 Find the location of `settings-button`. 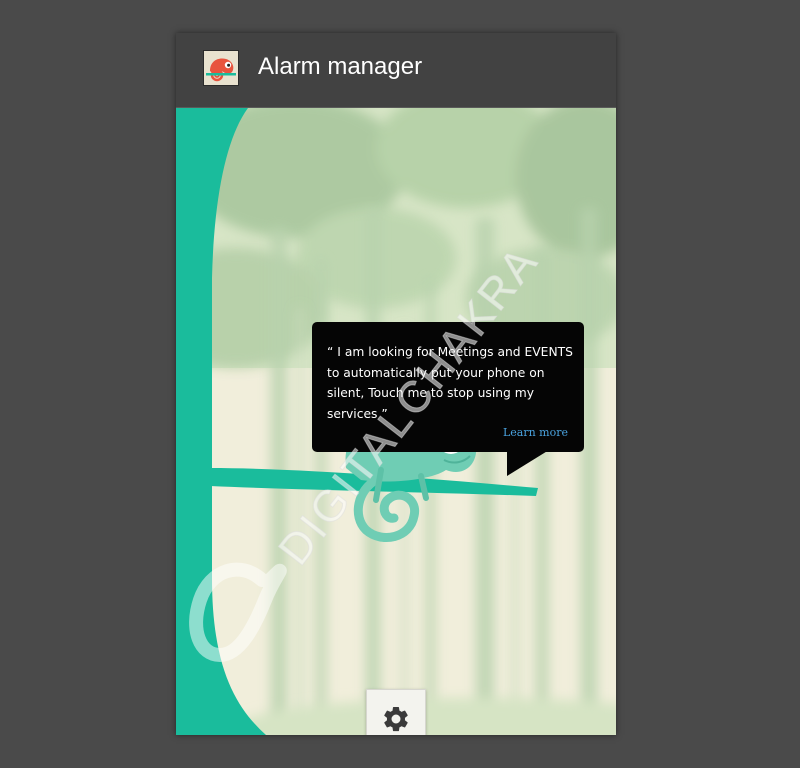

settings-button is located at coordinates (396, 712).